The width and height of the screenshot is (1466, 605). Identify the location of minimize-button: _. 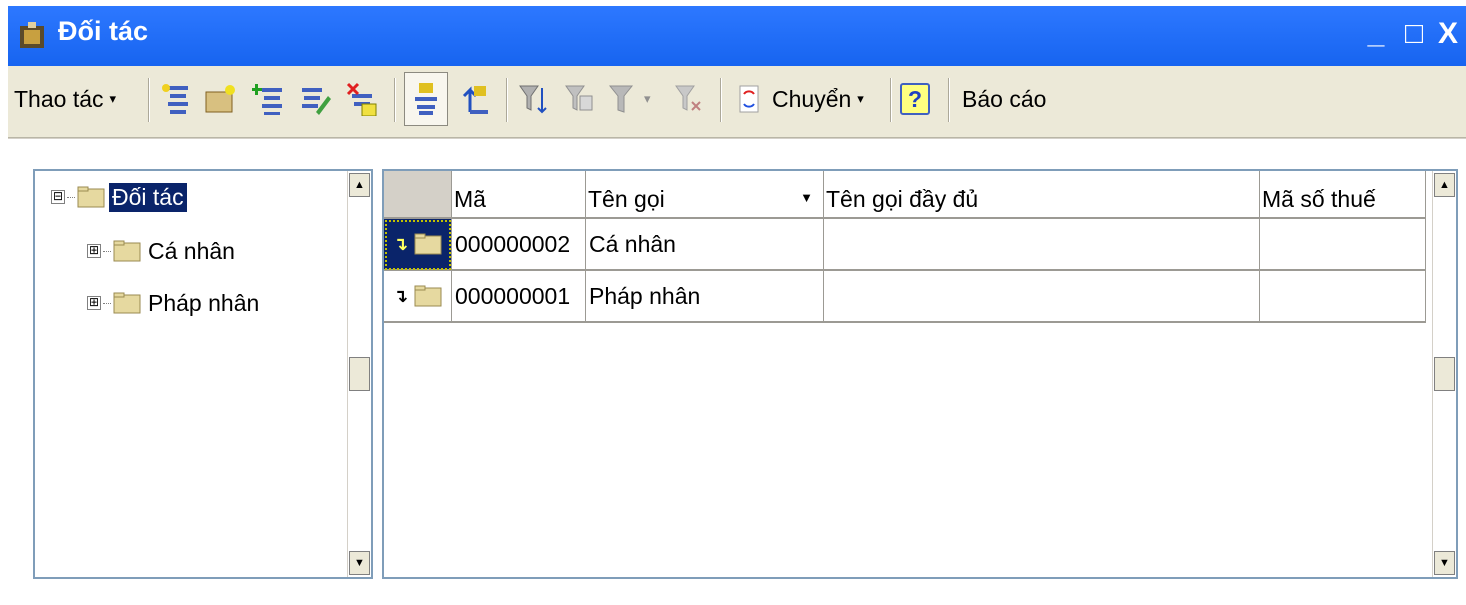
(1376, 34).